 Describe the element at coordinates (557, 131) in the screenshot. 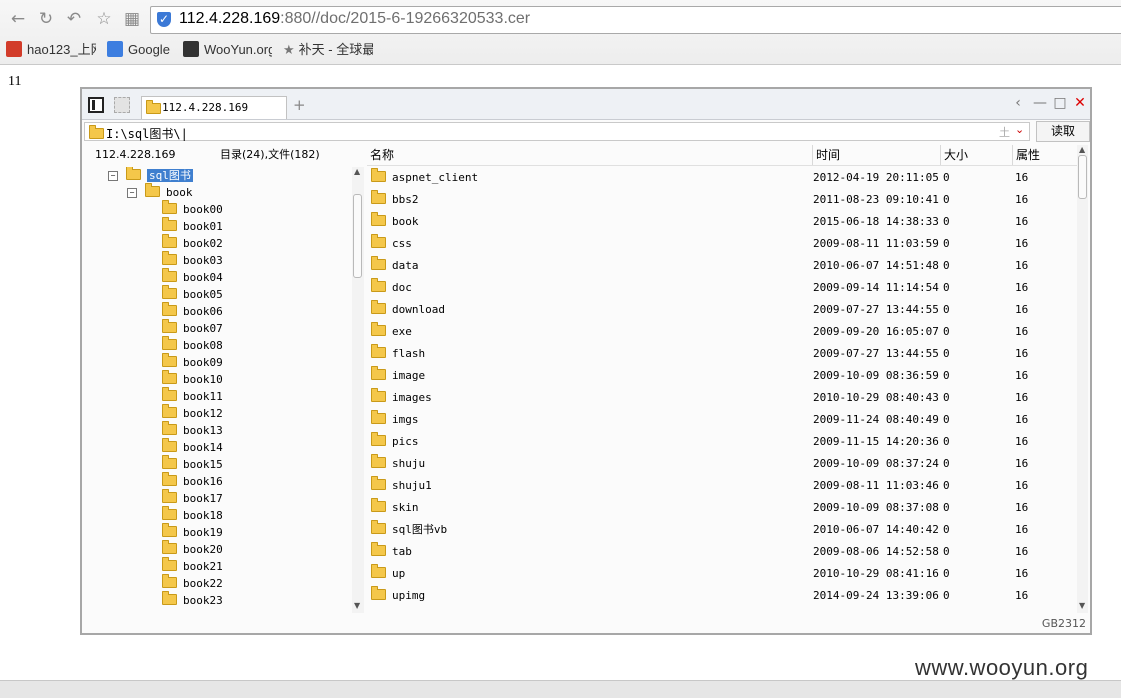

I see `path-input: I:\sql图书\| 土 ⌄` at that location.